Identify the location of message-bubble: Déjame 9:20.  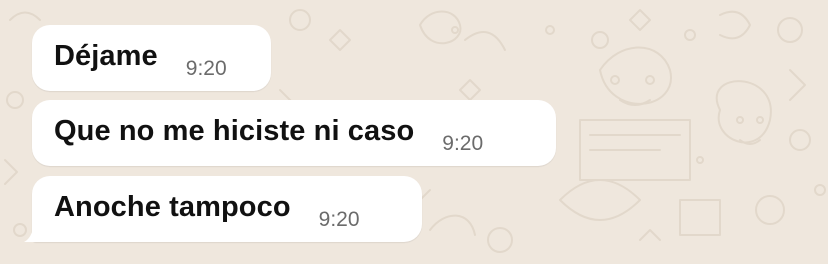
(151, 58).